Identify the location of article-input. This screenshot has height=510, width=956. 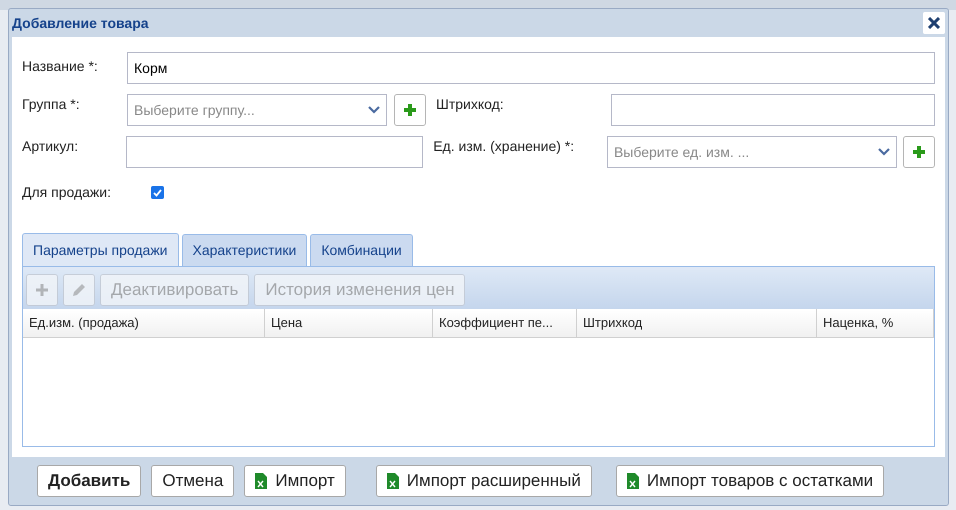
(275, 152).